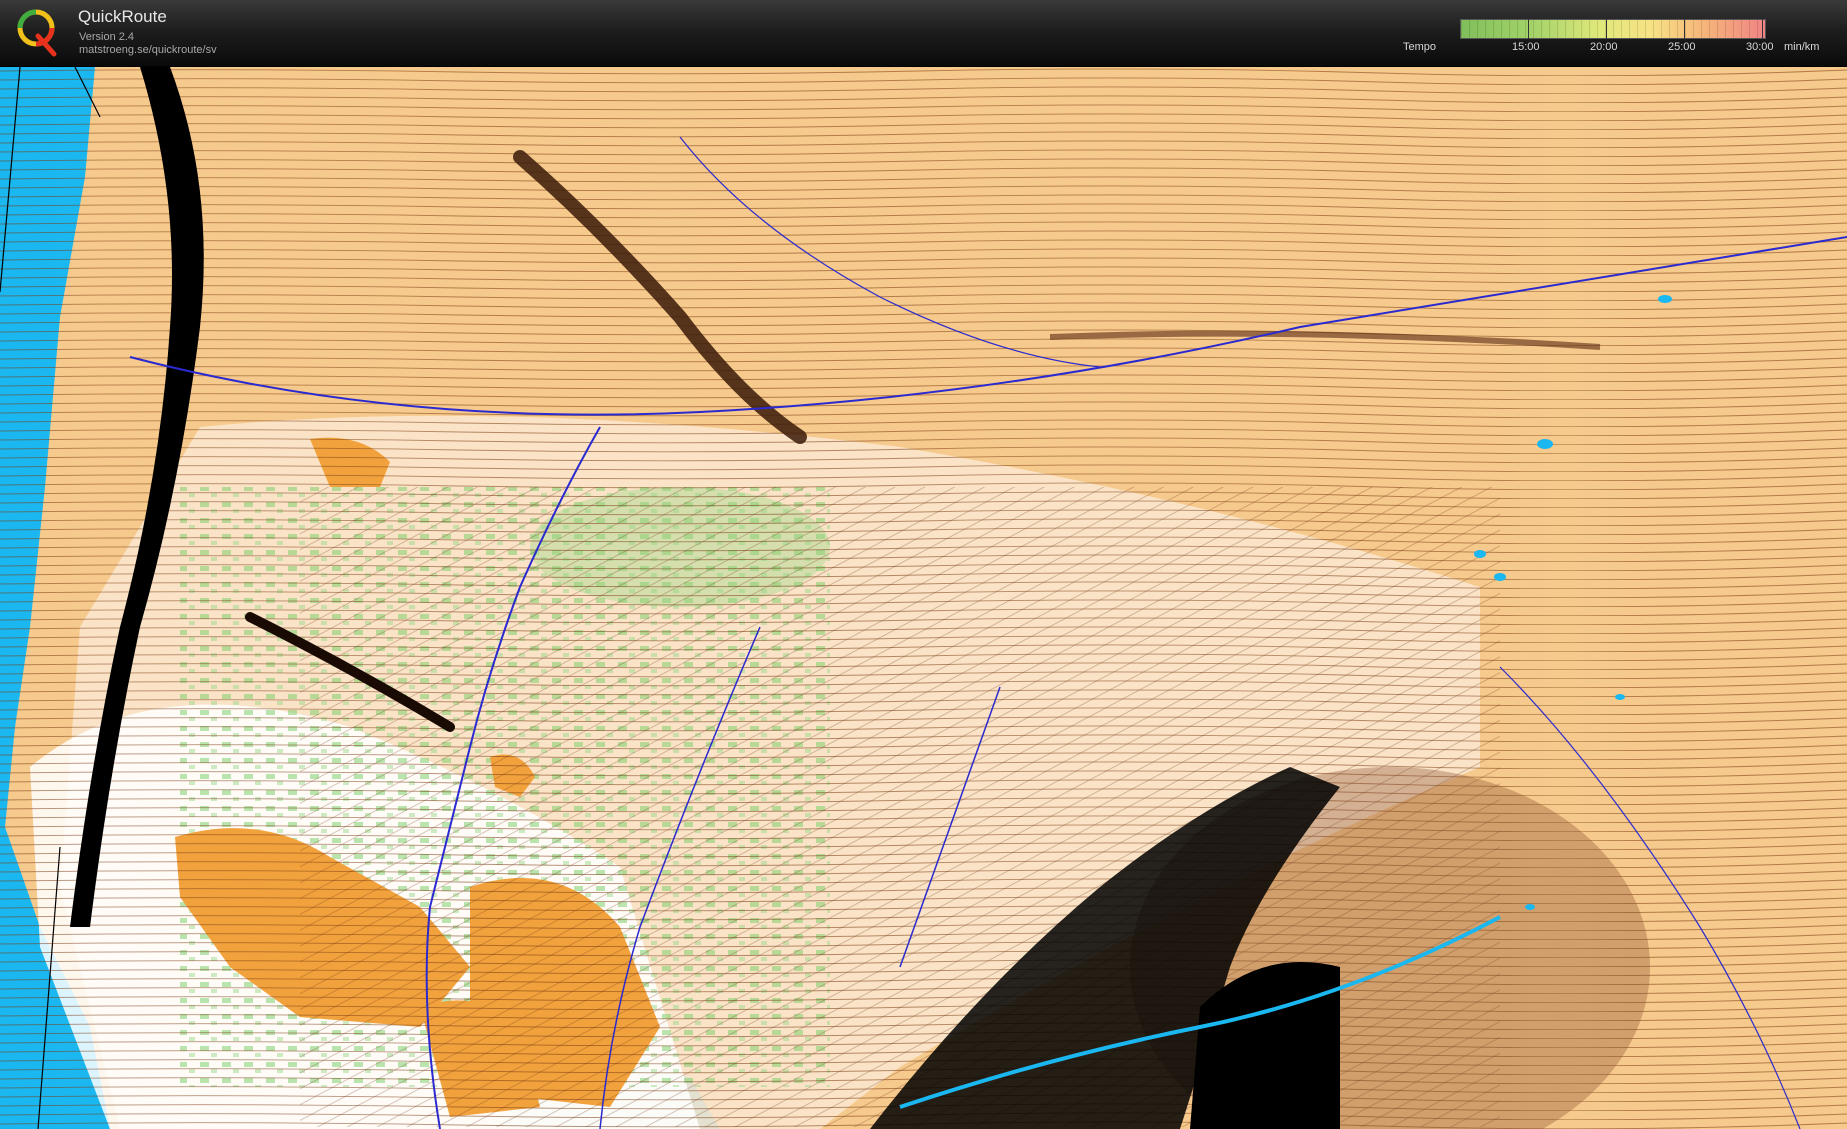  Describe the element at coordinates (1802, 47) in the screenshot. I see `legend-unit: min/km` at that location.